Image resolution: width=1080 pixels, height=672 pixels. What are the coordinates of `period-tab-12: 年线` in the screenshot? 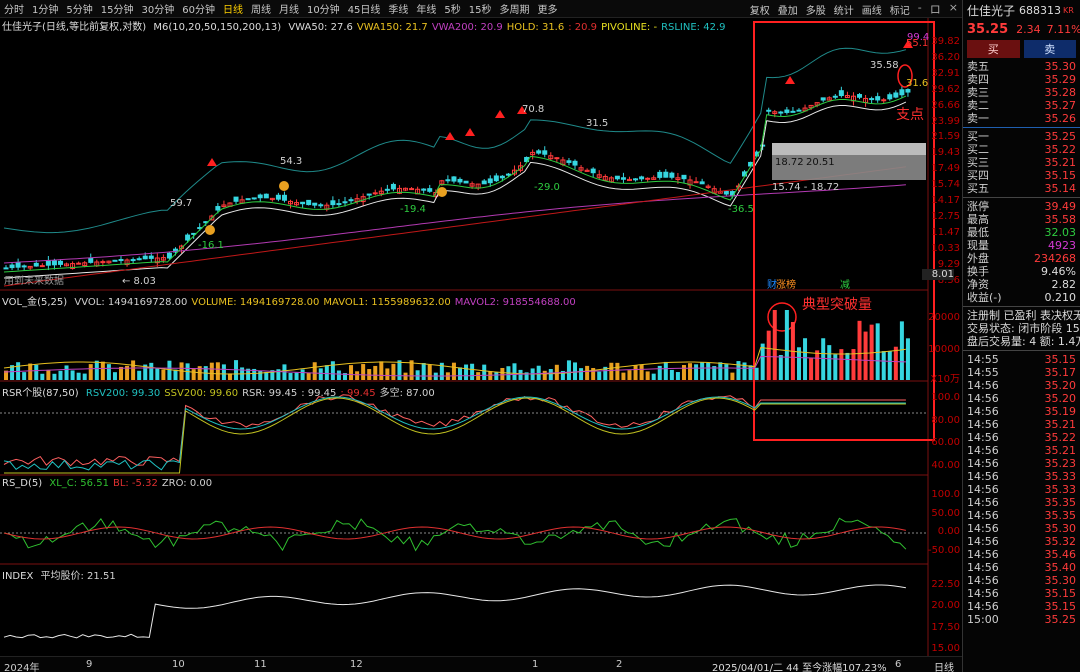 It's located at (426, 8).